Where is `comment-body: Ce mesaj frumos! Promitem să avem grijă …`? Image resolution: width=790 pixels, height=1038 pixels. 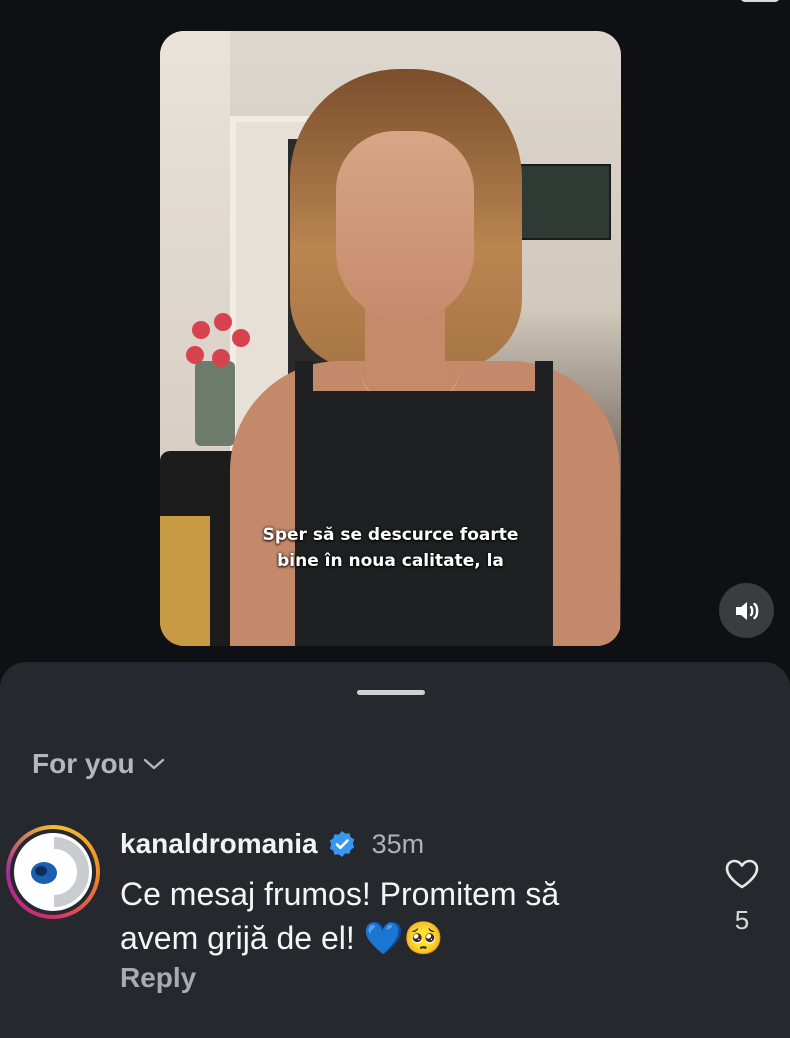
comment-body: Ce mesaj frumos! Promitem să avem grijă … is located at coordinates (380, 916).